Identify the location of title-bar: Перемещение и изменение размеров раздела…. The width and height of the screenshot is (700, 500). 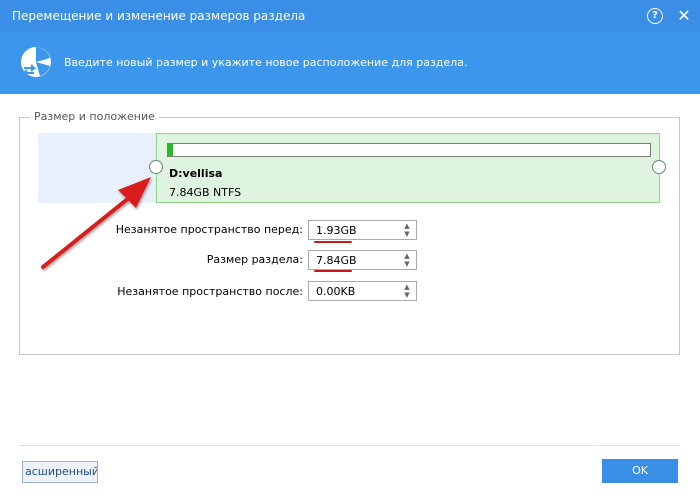
(350, 16).